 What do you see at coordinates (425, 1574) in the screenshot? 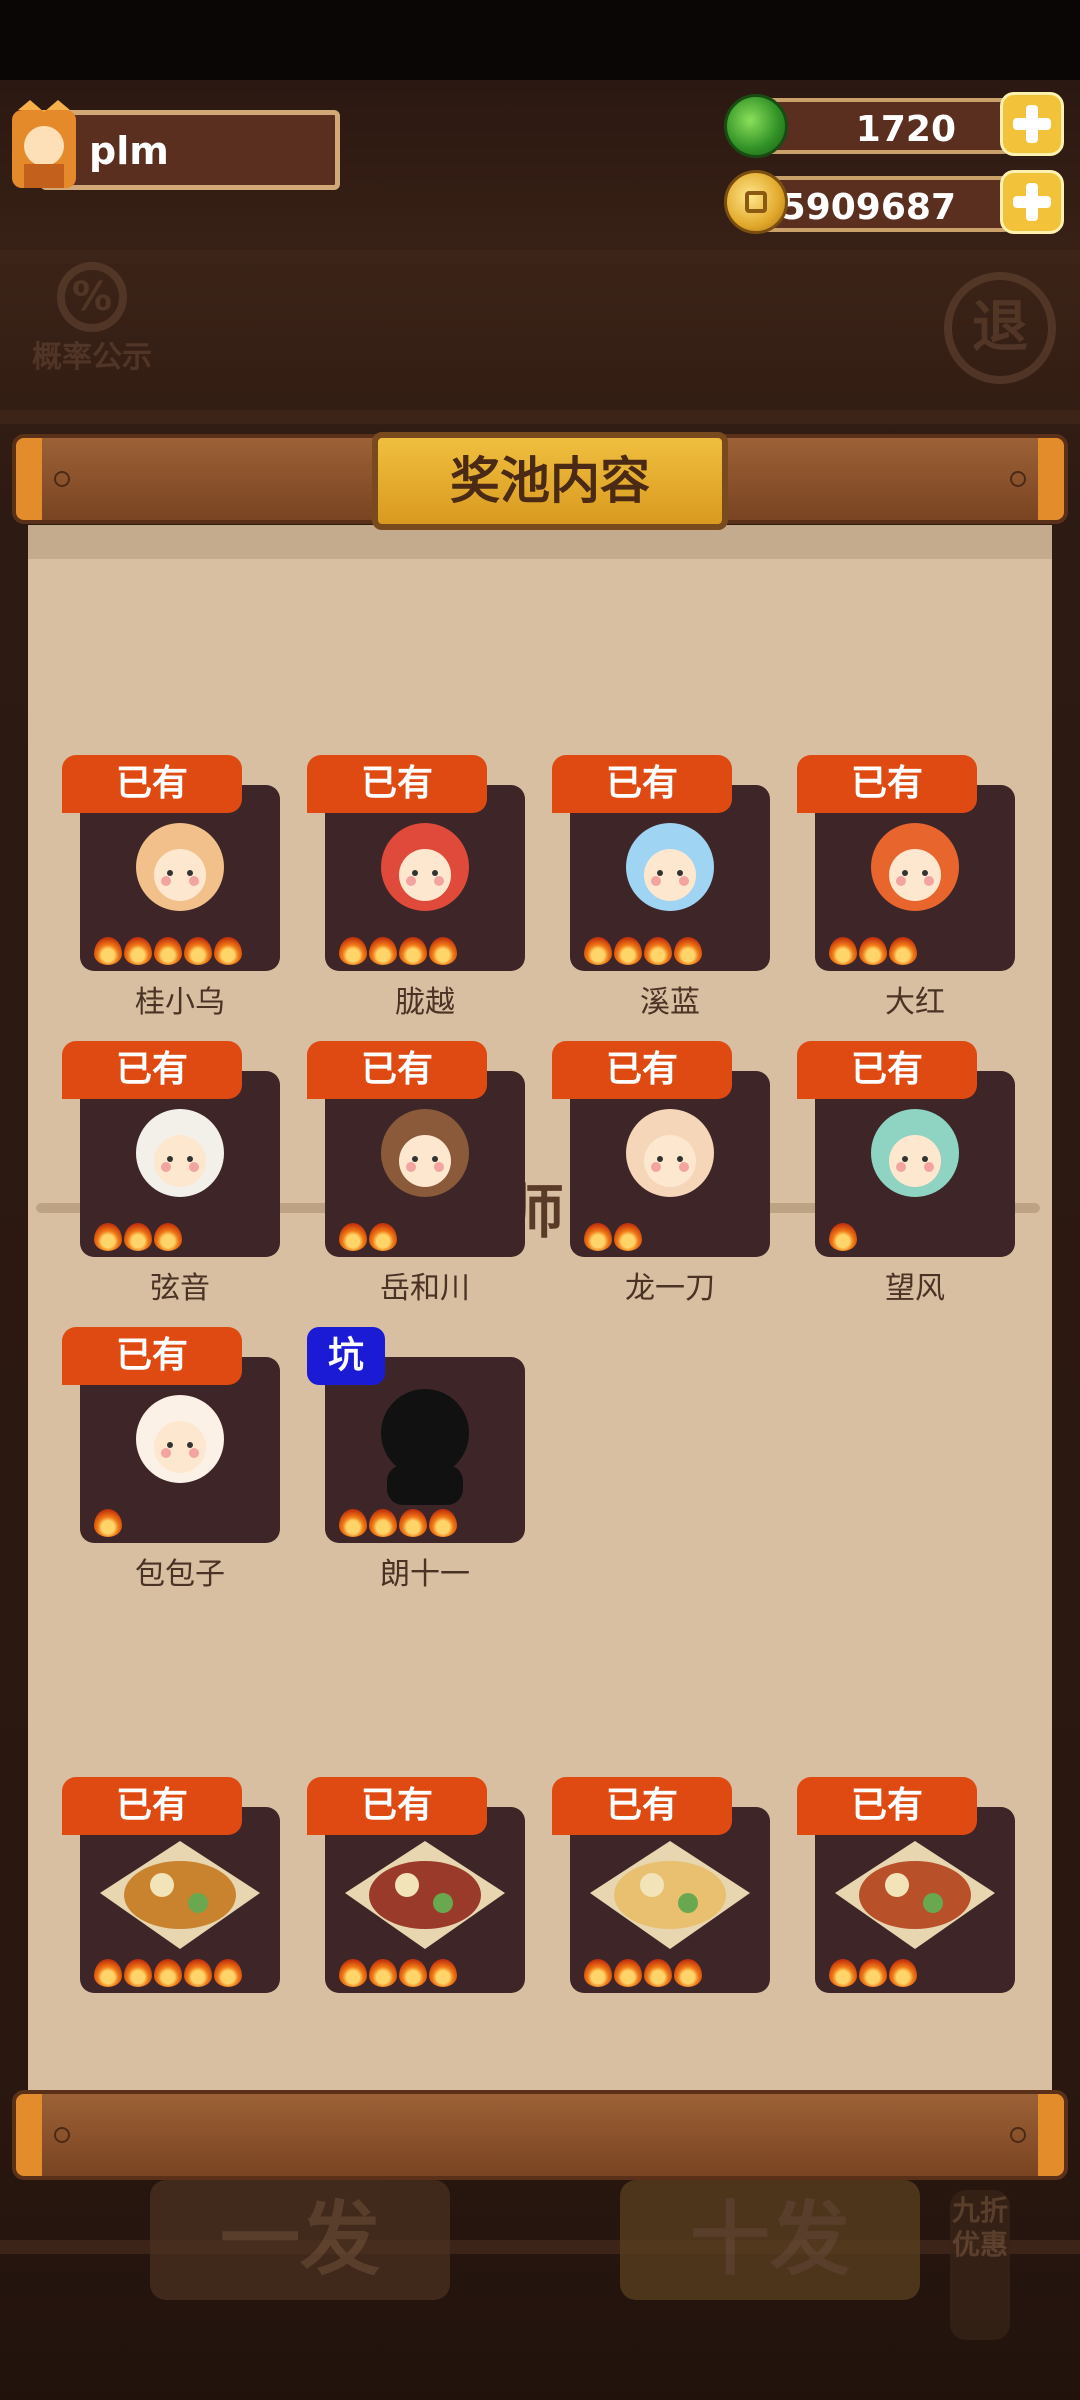
I see `chef-name: 朗十一` at bounding box center [425, 1574].